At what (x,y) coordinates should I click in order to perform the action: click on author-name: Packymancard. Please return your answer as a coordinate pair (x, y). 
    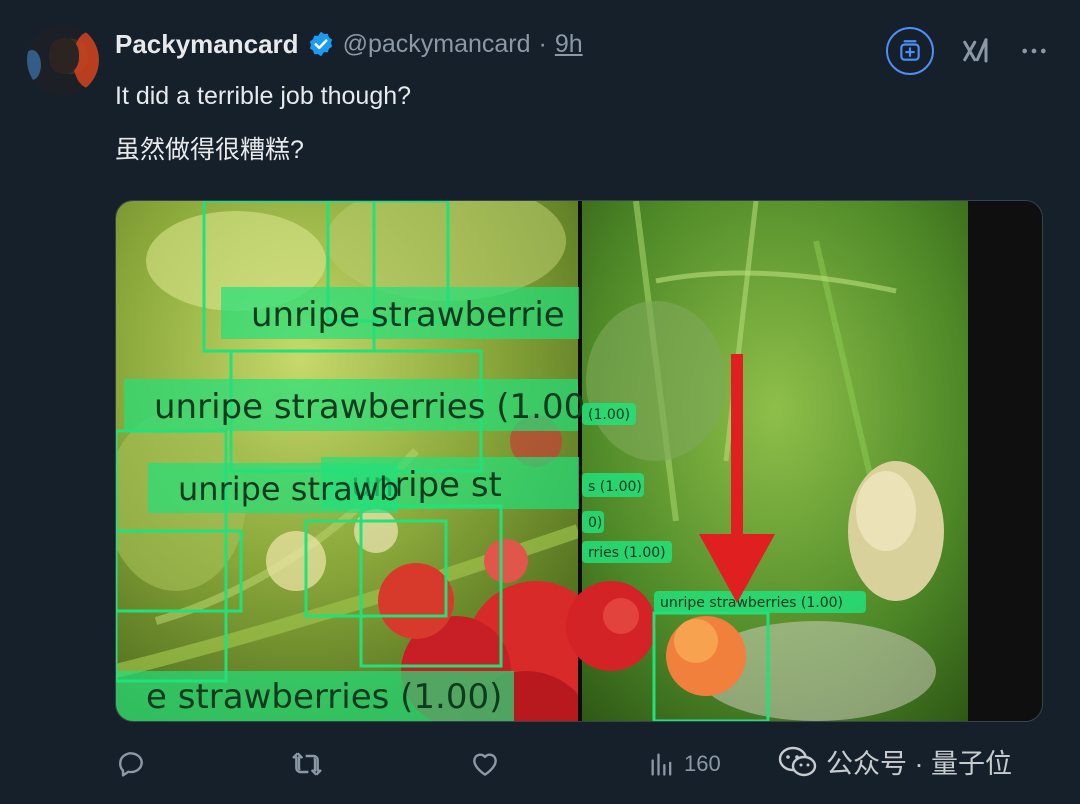
    Looking at the image, I should click on (207, 44).